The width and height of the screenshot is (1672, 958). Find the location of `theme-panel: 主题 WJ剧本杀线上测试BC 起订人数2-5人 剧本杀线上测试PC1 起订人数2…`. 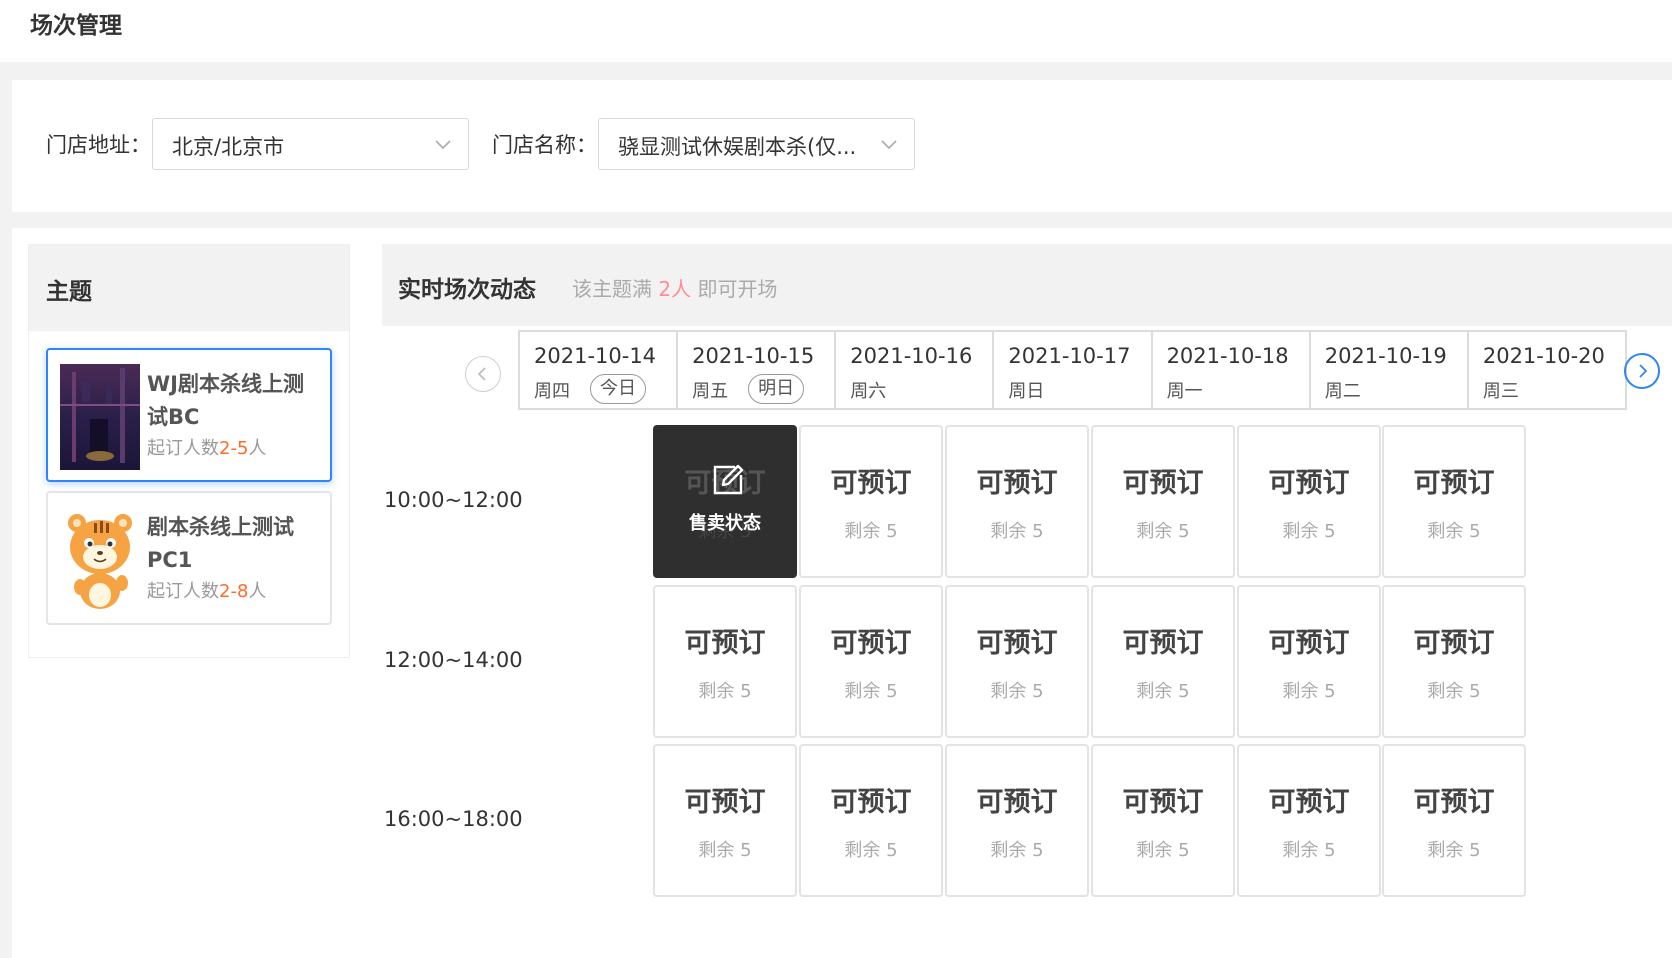

theme-panel: 主题 WJ剧本杀线上测试BC 起订人数2-5人 剧本杀线上测试PC1 起订人数2… is located at coordinates (189, 451).